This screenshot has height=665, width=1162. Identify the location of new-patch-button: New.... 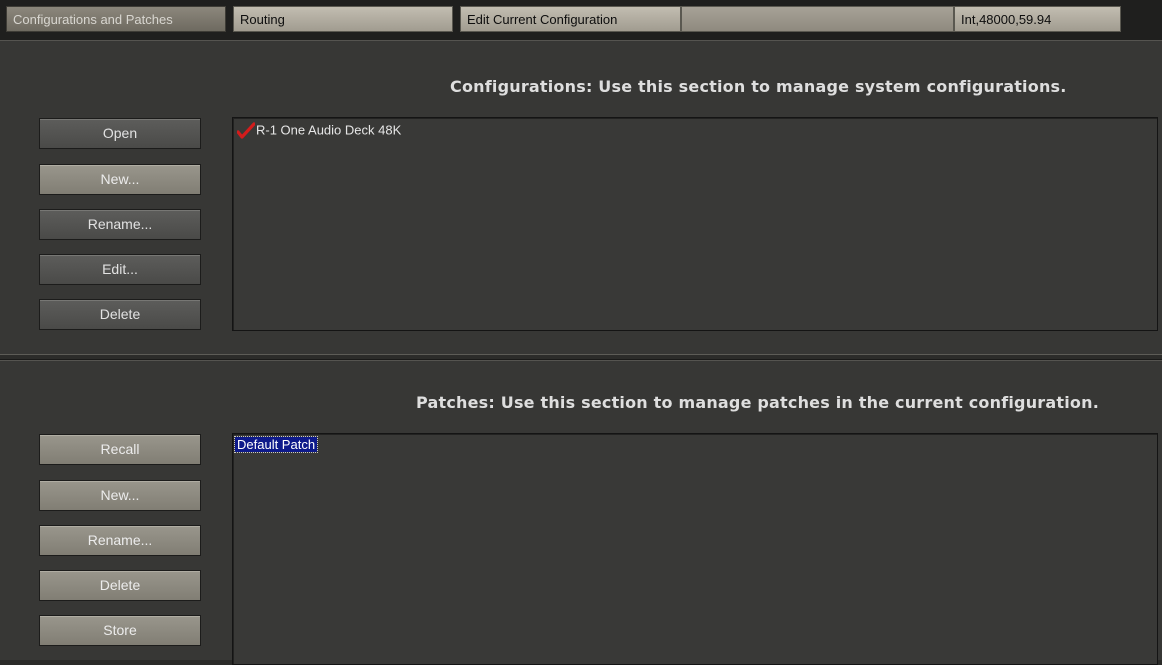
(120, 495).